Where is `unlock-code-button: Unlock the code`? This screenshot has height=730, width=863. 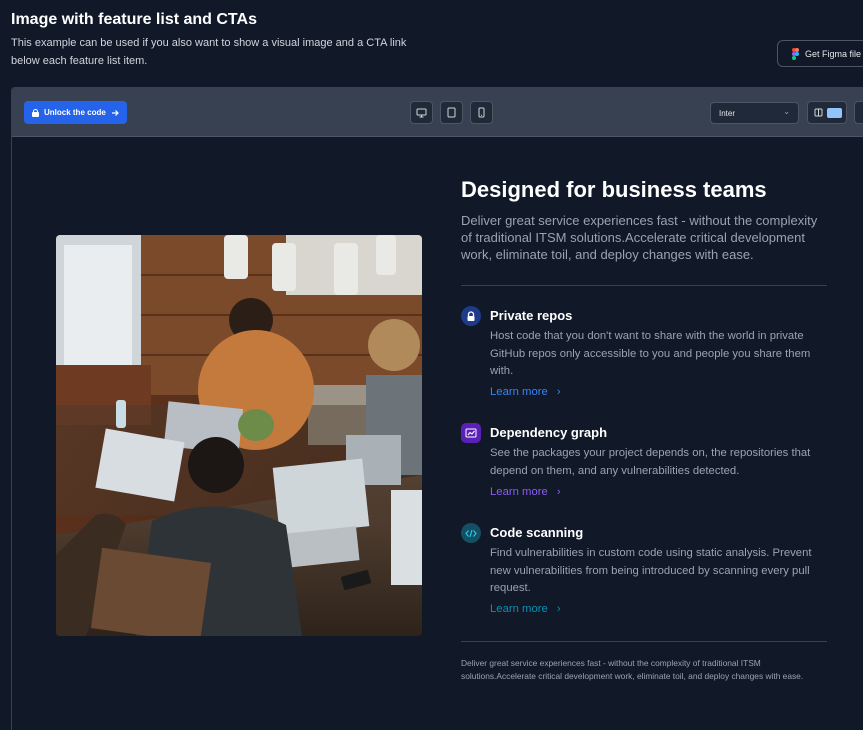
unlock-code-button: Unlock the code is located at coordinates (75, 112).